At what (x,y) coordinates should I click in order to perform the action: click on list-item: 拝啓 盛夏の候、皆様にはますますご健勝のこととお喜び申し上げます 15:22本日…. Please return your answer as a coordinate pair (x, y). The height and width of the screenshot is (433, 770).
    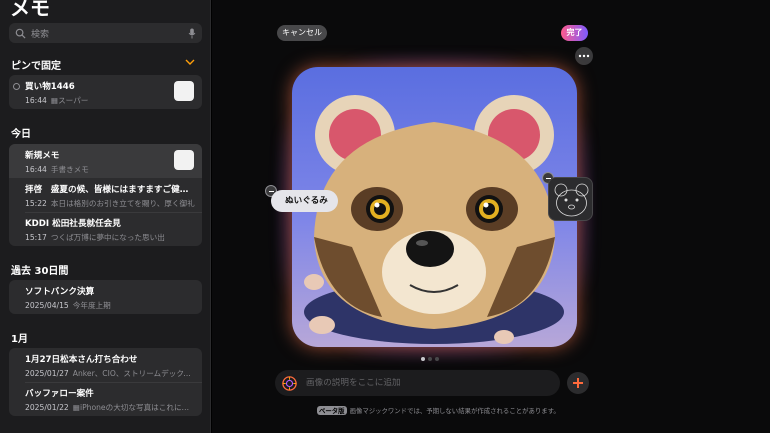
    Looking at the image, I should click on (105, 195).